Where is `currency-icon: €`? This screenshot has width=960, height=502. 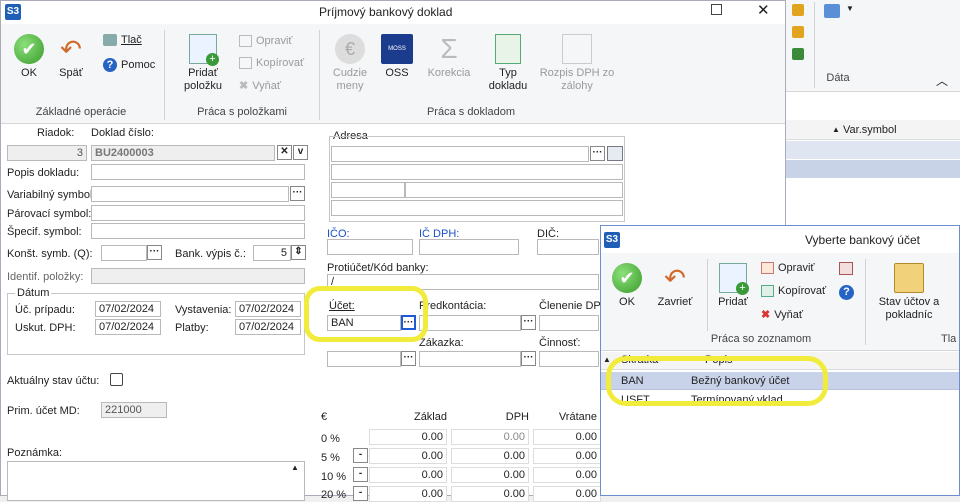
currency-icon: € is located at coordinates (350, 49).